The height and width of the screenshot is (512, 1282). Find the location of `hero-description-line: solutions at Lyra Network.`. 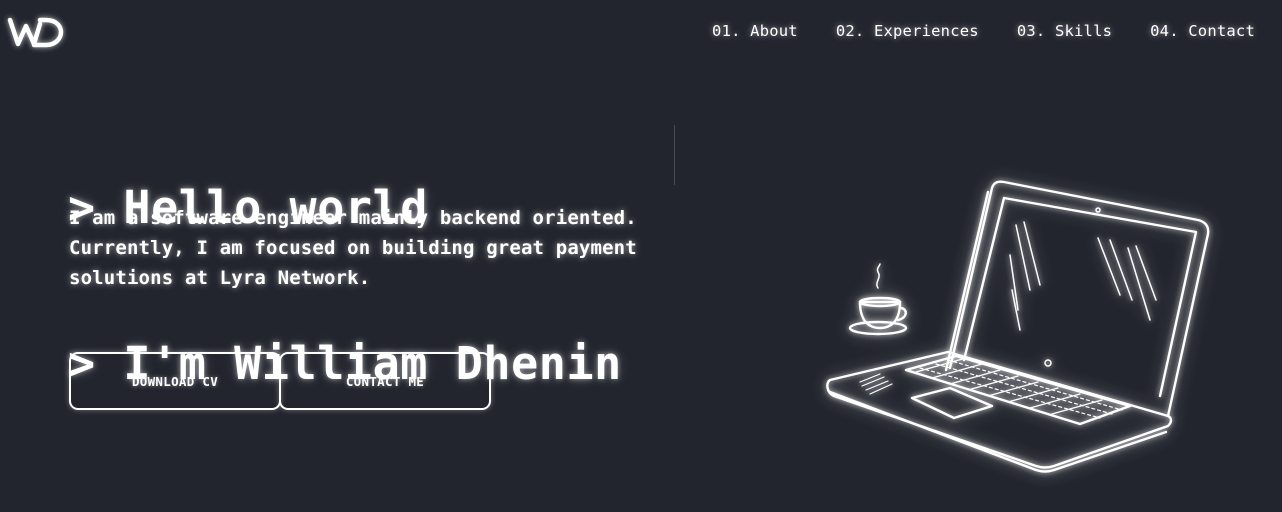

hero-description-line: solutions at Lyra Network. is located at coordinates (220, 278).